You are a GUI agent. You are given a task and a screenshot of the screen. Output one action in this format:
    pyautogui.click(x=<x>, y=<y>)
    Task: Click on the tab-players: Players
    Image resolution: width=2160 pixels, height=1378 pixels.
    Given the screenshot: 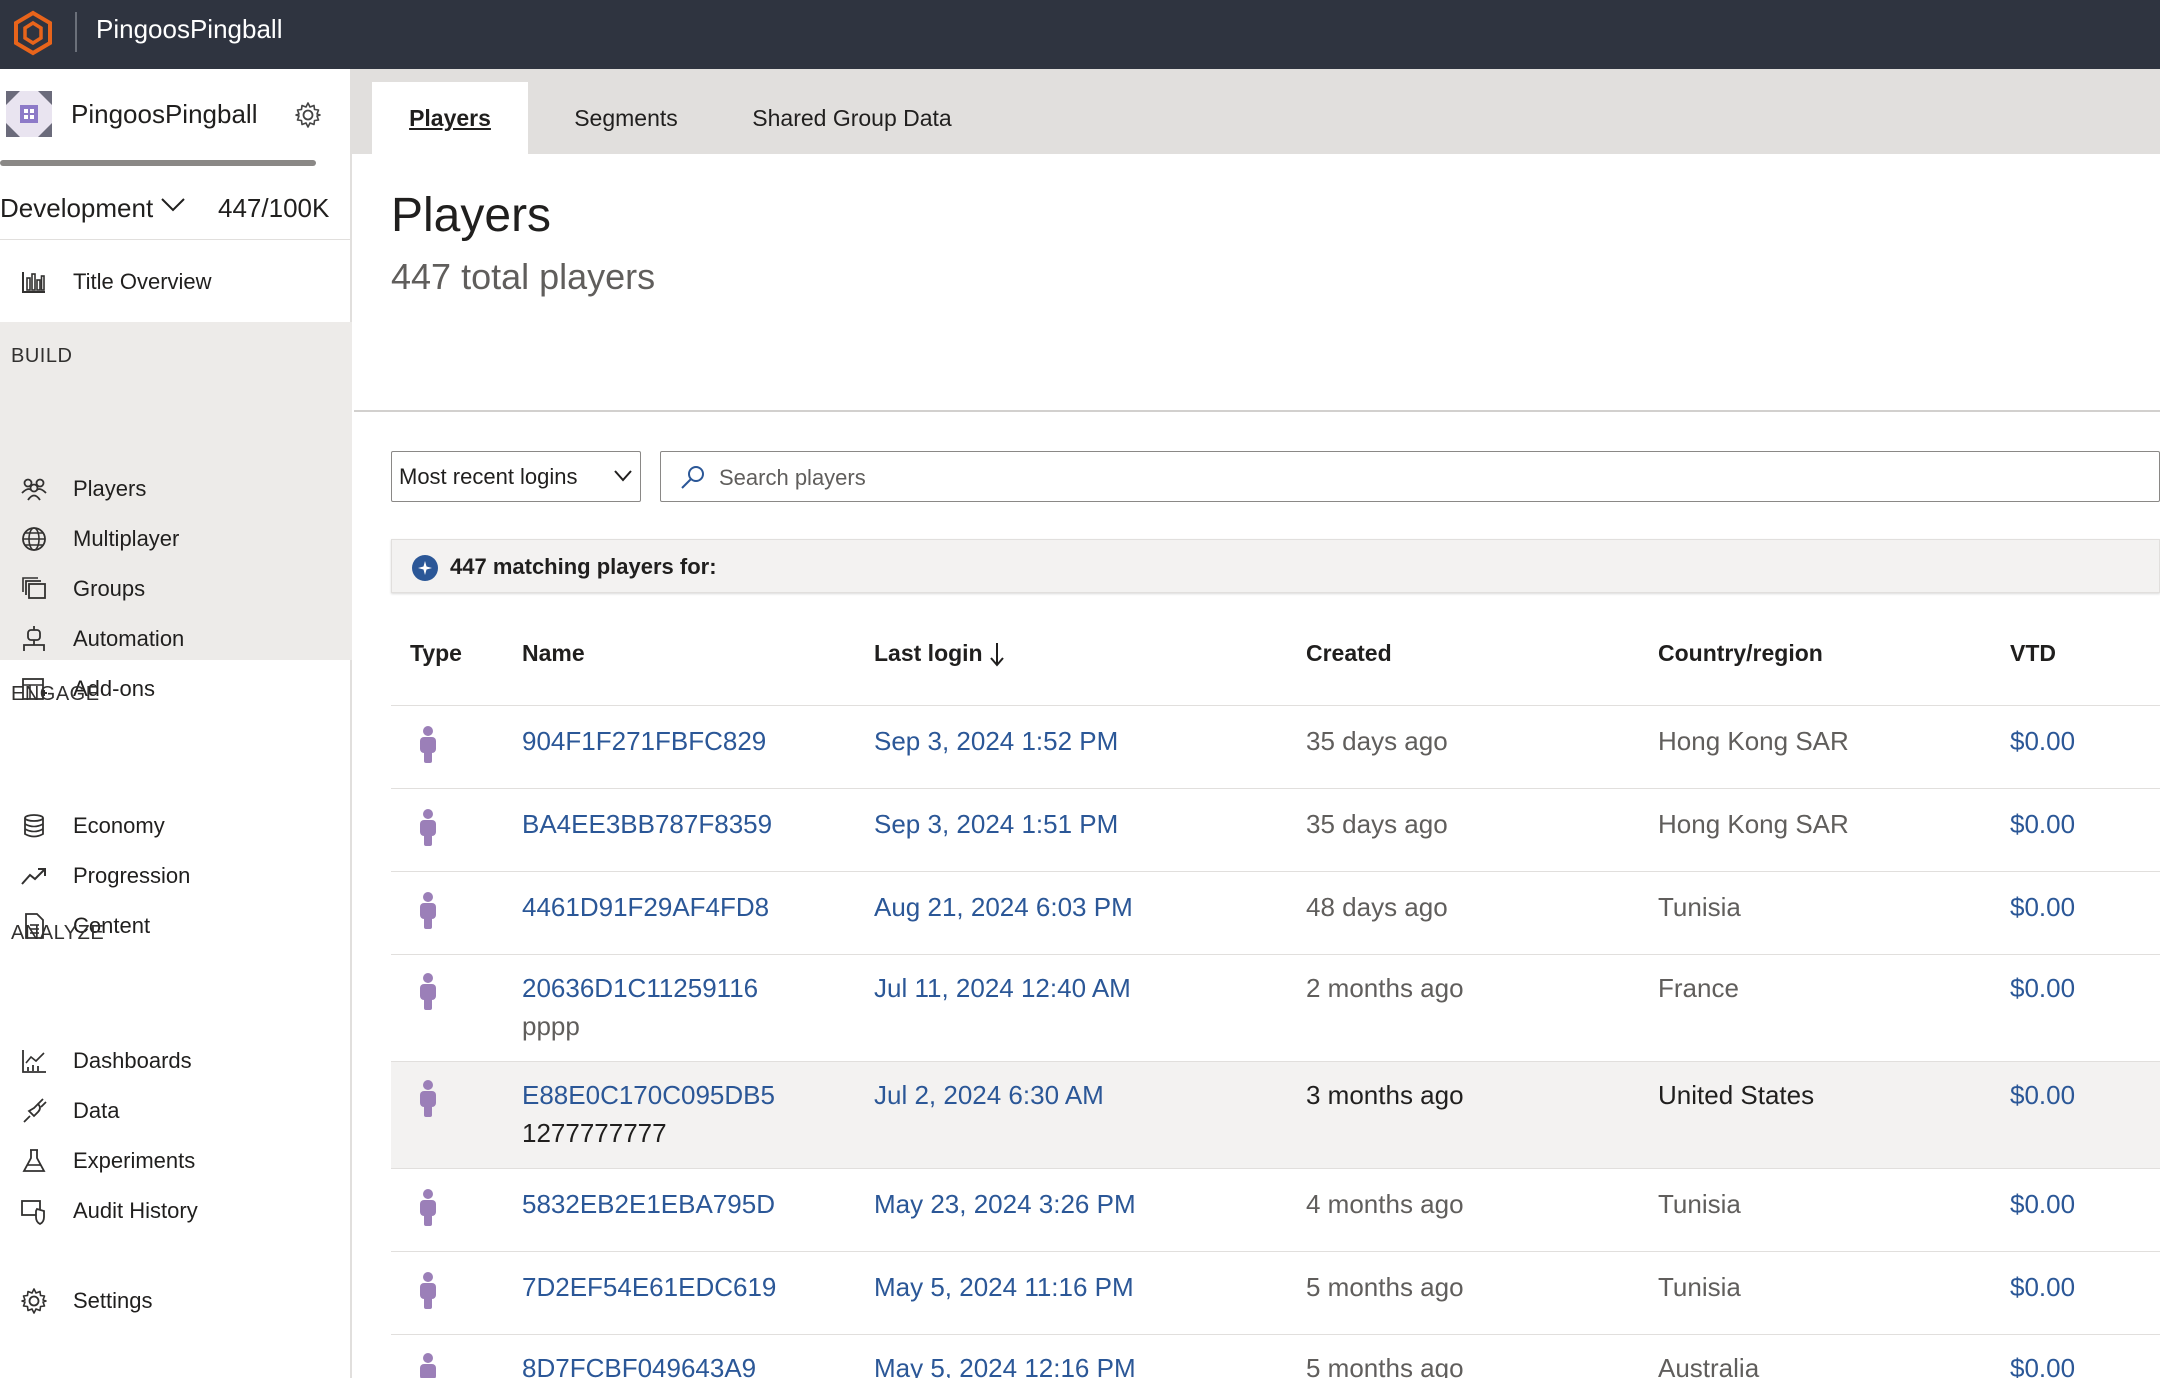 What is the action you would take?
    pyautogui.click(x=450, y=118)
    